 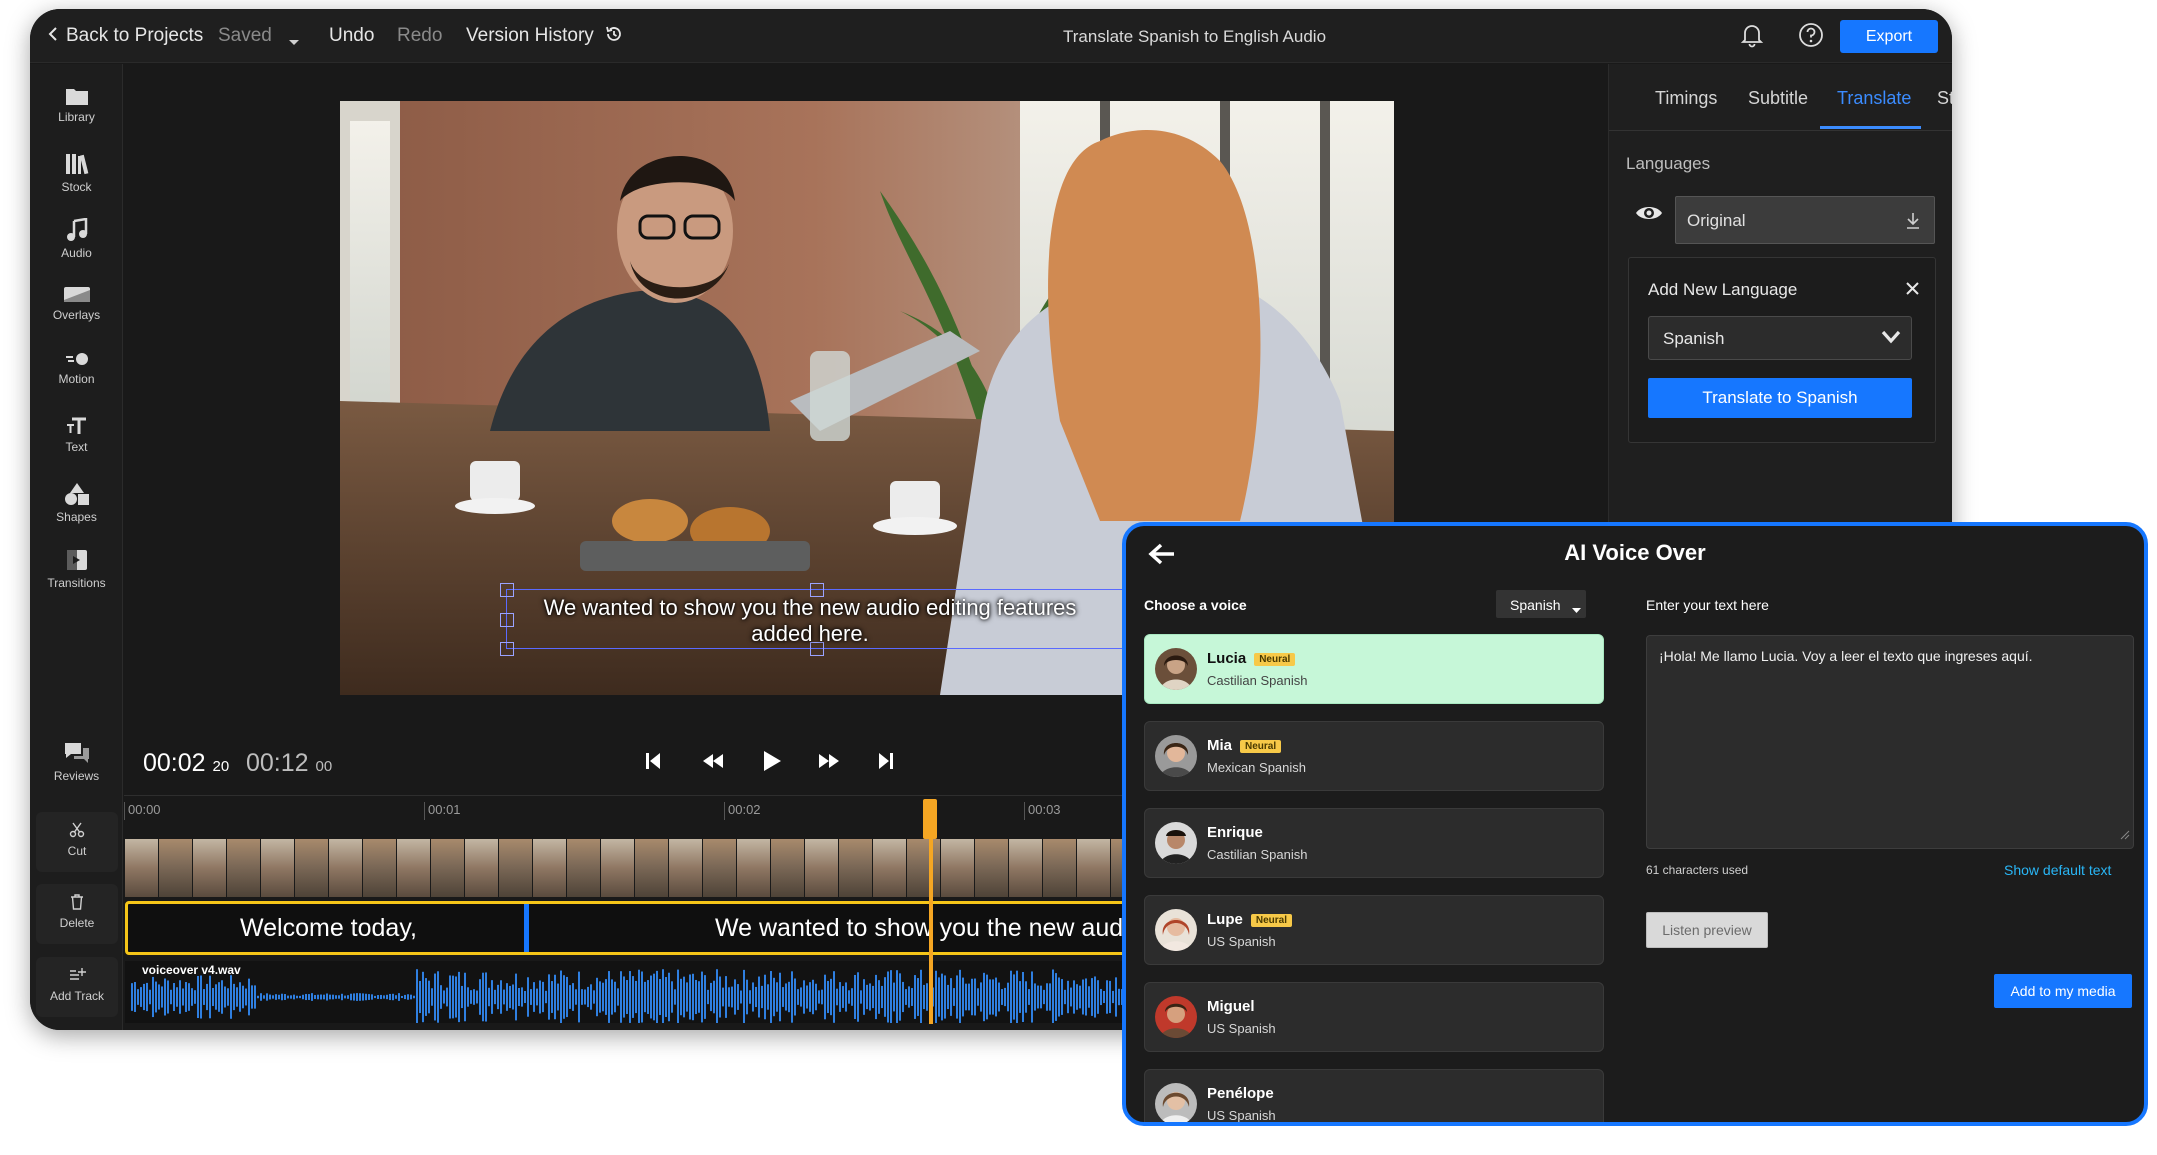 I want to click on version-history-label: Version History, so click(x=530, y=35).